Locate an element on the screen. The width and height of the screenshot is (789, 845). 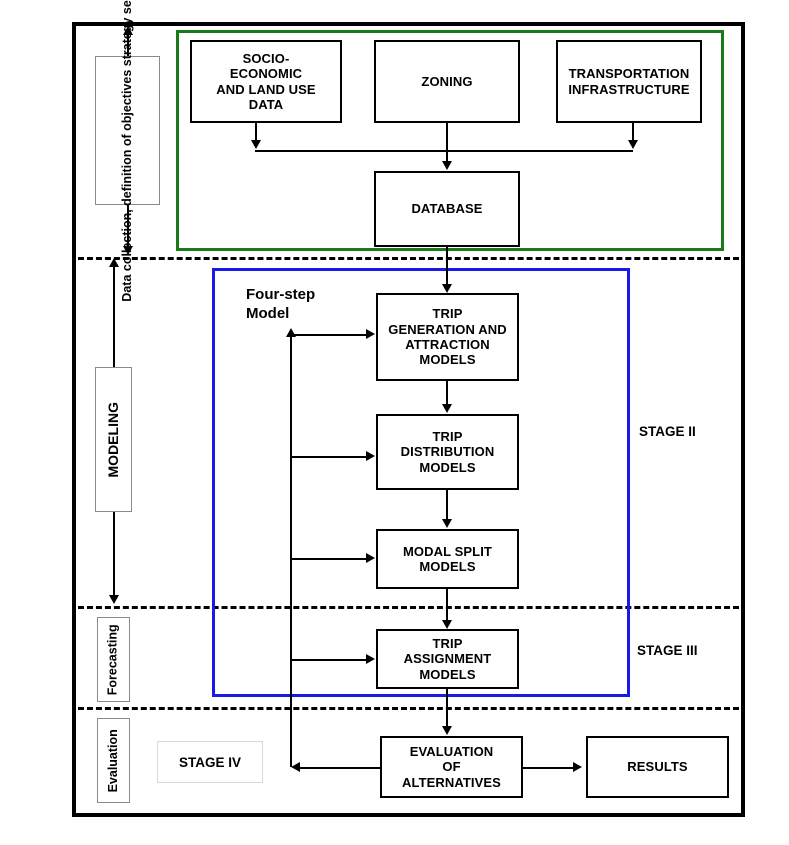
stage-four-label: STAGE IV is located at coordinates (210, 762).